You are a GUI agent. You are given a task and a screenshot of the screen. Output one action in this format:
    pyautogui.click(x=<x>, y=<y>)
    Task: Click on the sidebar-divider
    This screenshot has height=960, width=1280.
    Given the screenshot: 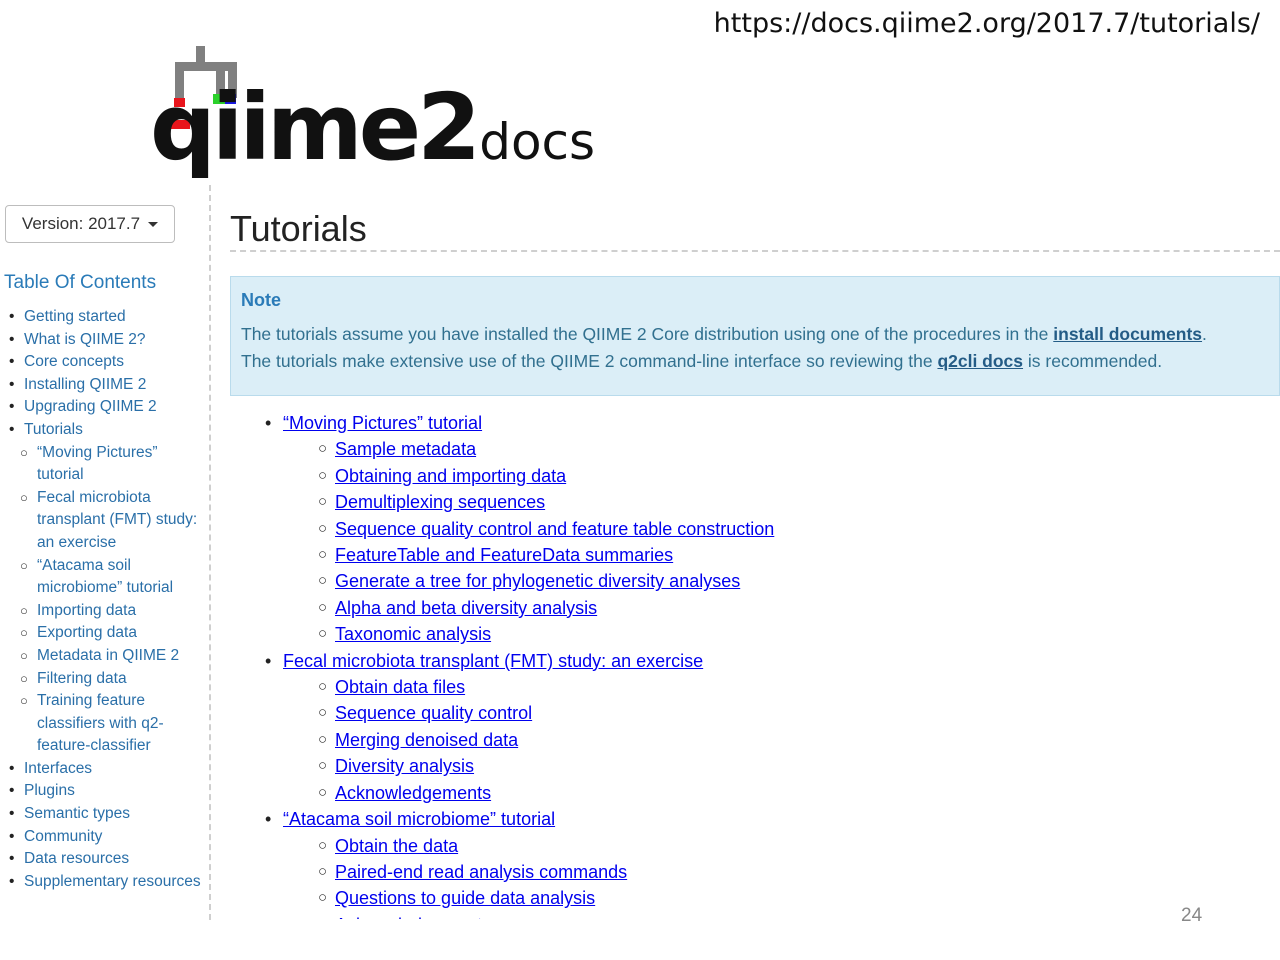 What is the action you would take?
    pyautogui.click(x=210, y=552)
    